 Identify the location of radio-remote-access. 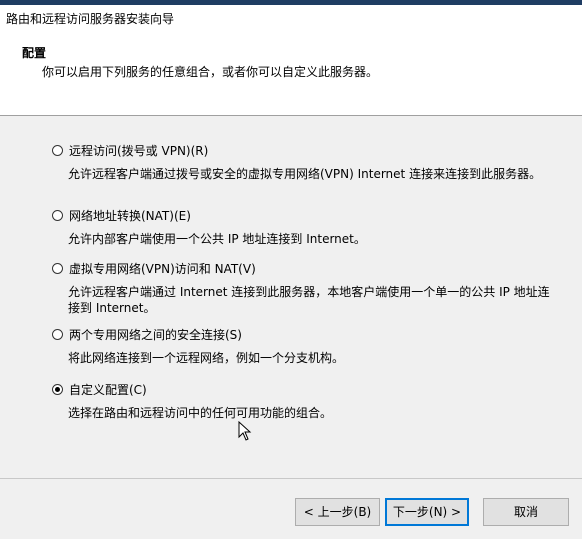
(57, 150).